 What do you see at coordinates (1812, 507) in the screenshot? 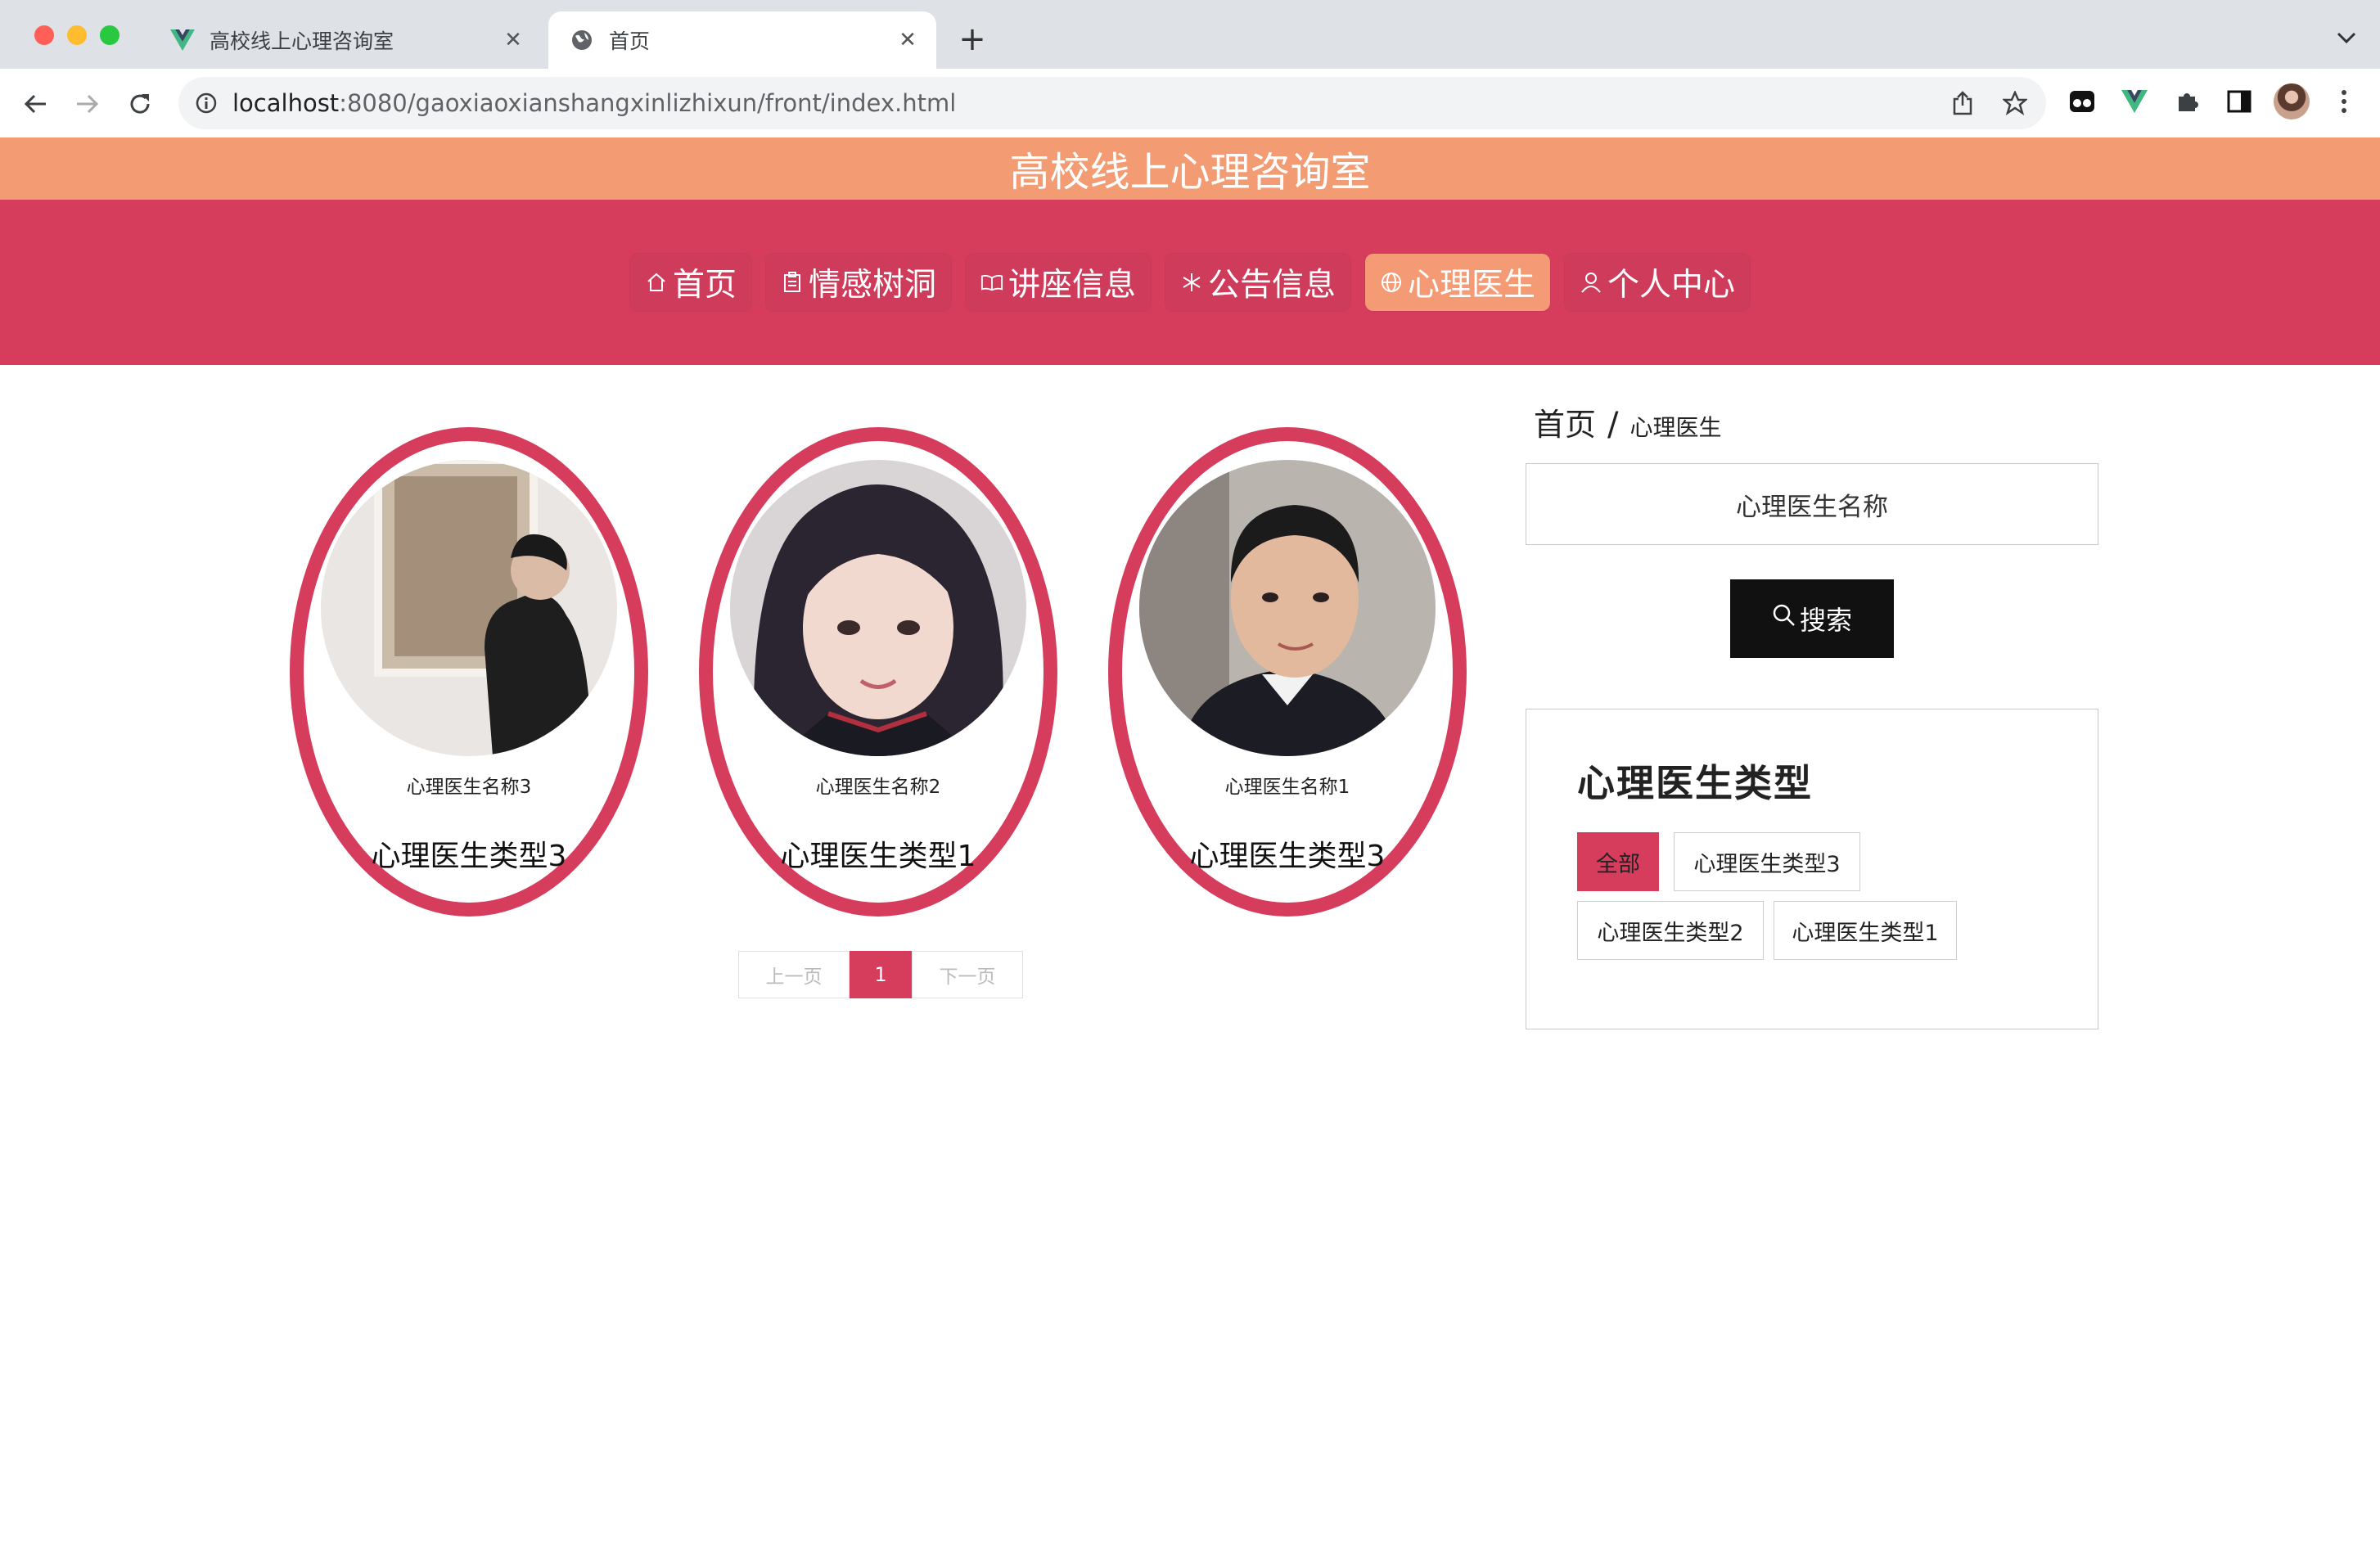
I see `search-placeholder: 心理医生名称` at bounding box center [1812, 507].